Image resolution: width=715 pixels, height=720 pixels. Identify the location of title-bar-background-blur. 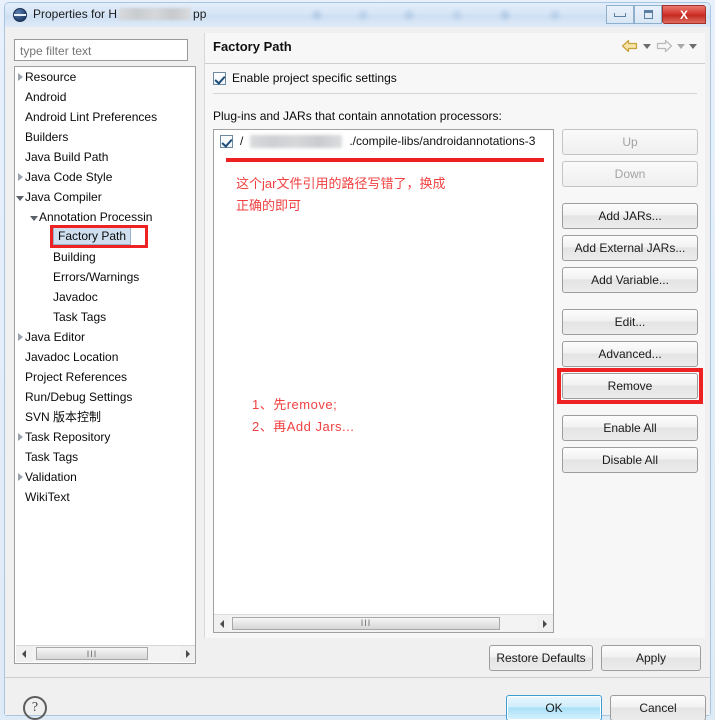
(450, 15).